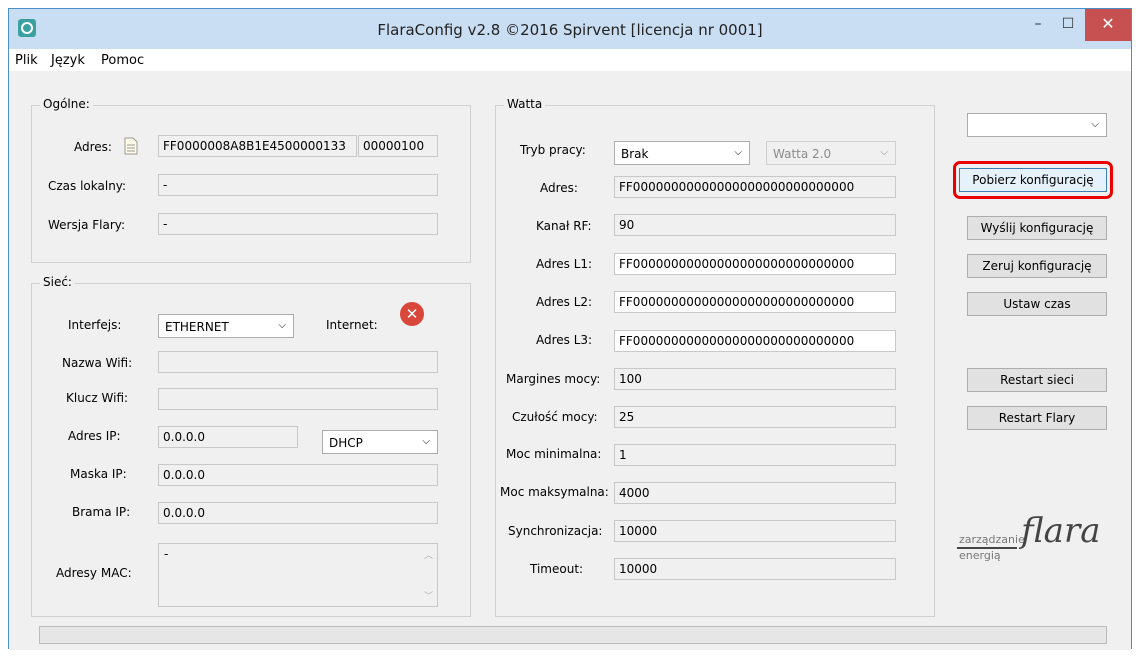 This screenshot has height=657, width=1140. I want to click on min-field: 1, so click(755, 455).